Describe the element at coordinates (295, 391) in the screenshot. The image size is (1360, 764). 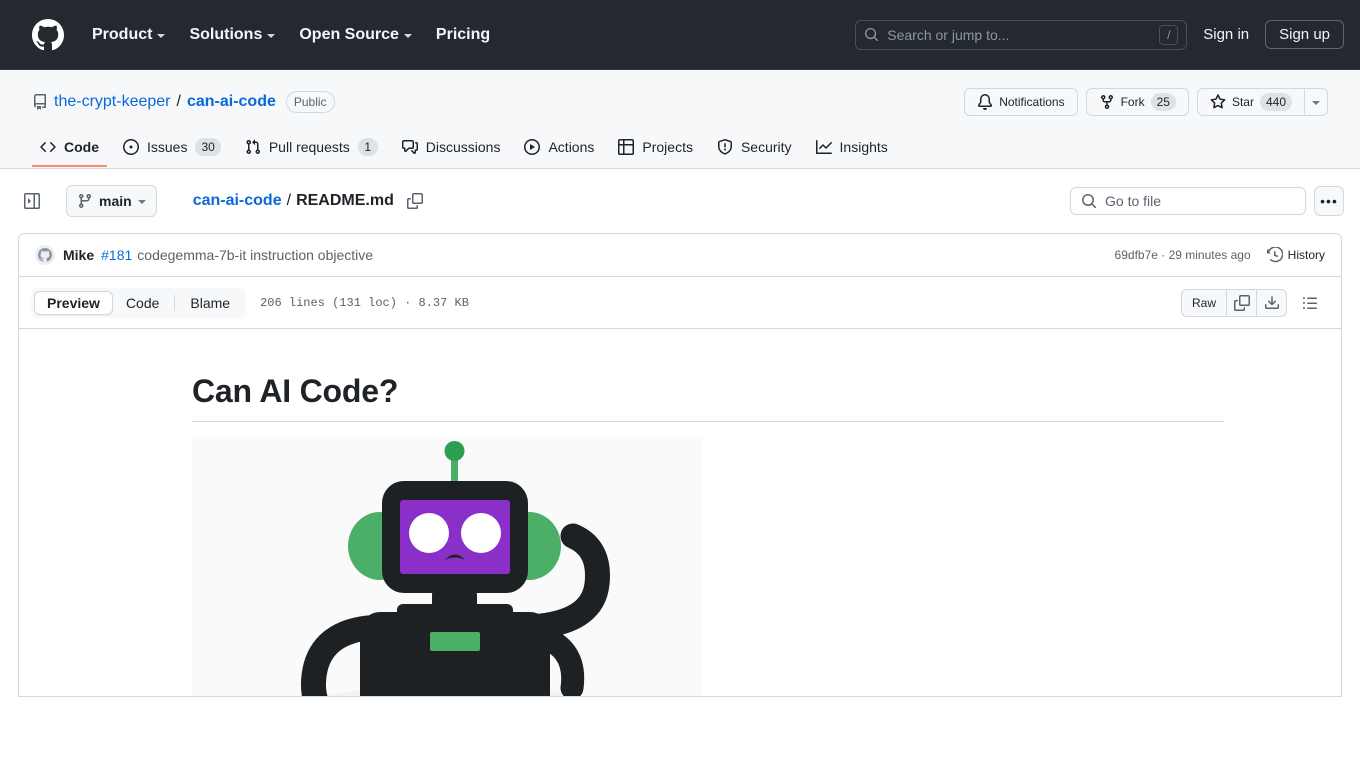
I see `page-title: Can AI Code?` at that location.